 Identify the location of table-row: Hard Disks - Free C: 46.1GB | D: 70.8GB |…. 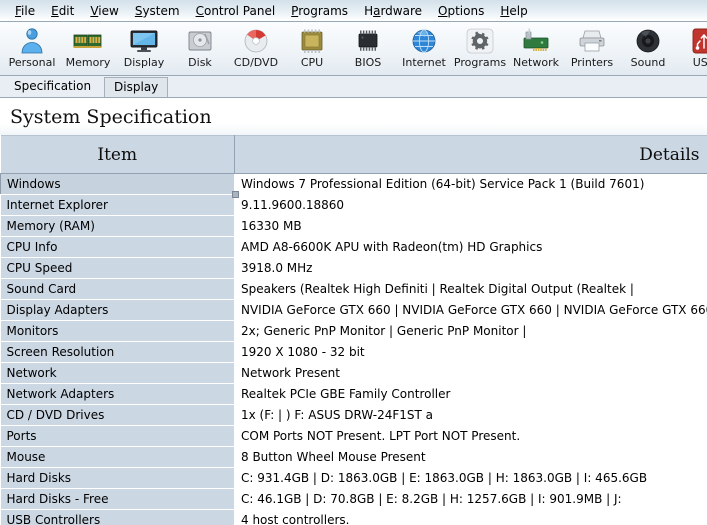
(353, 499).